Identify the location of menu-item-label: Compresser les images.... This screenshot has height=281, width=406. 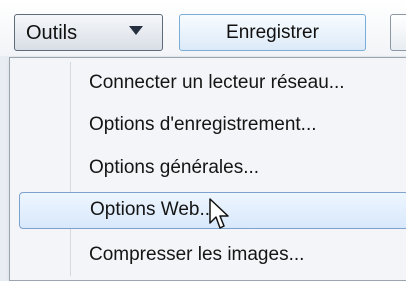
(197, 254).